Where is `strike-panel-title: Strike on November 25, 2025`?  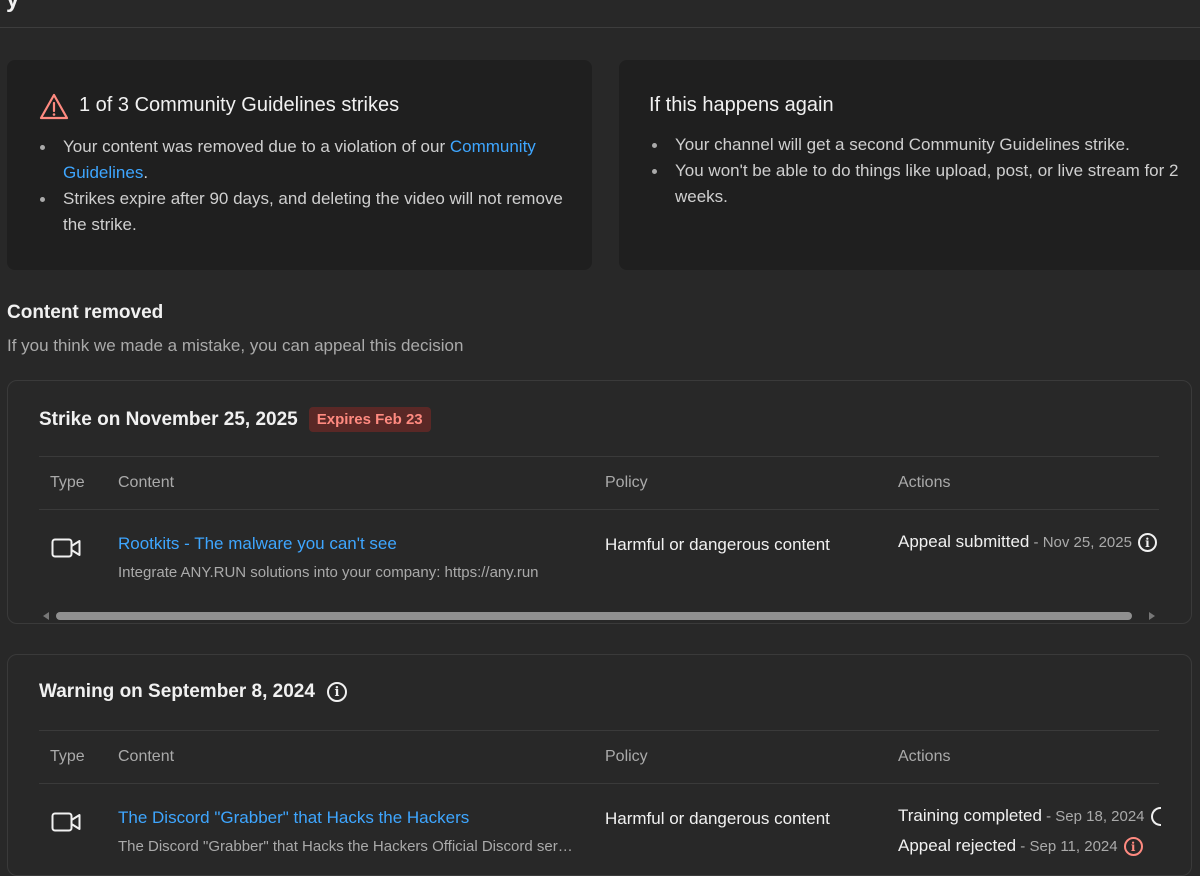
strike-panel-title: Strike on November 25, 2025 is located at coordinates (168, 419).